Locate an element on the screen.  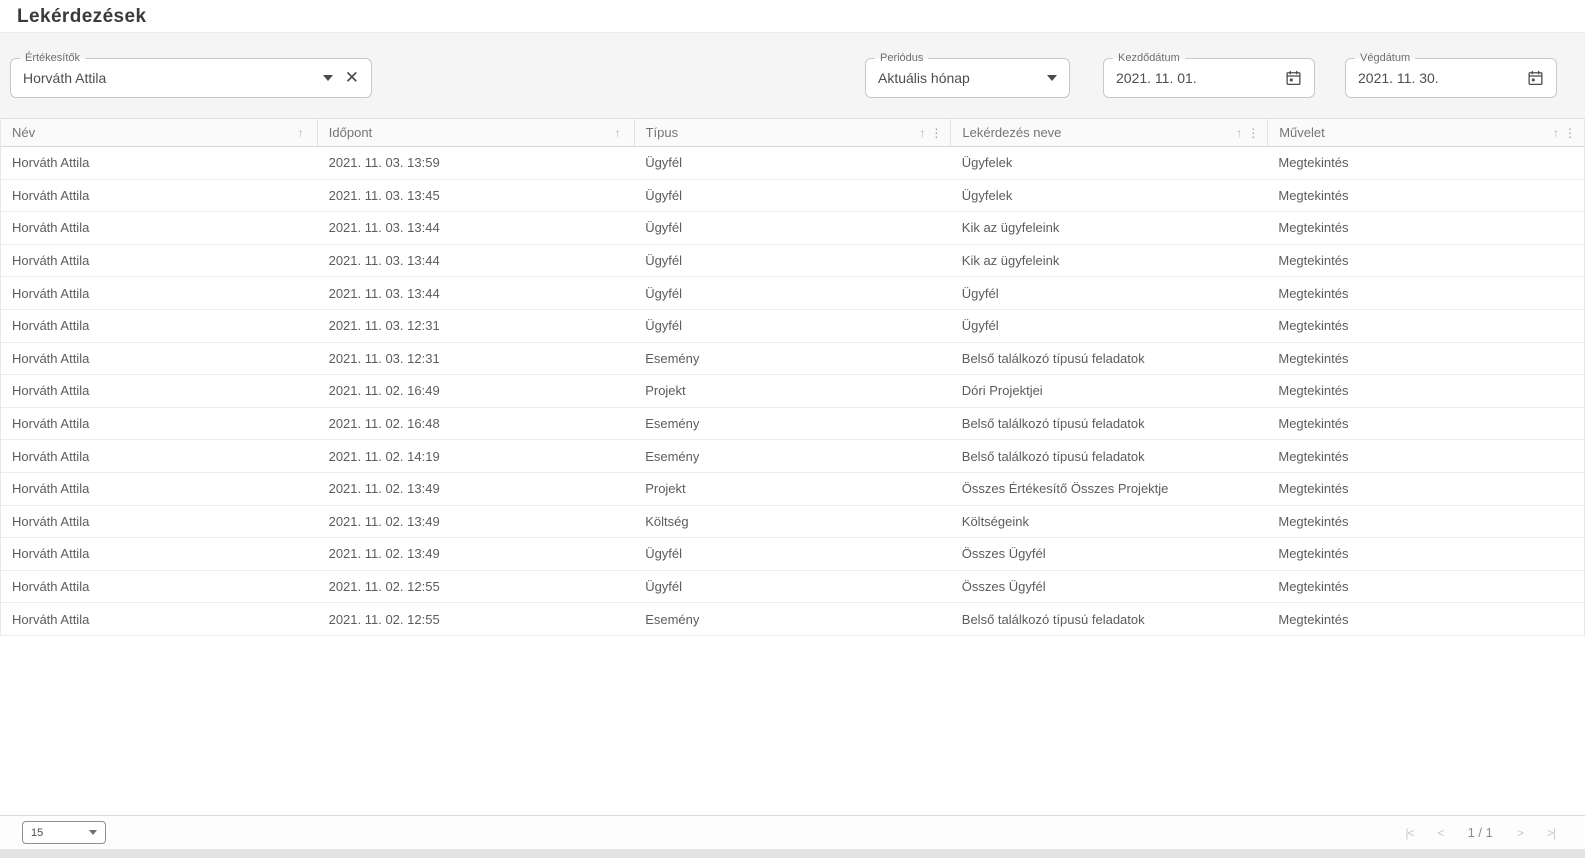
salespeople-value: Horváth Attila is located at coordinates (65, 77).